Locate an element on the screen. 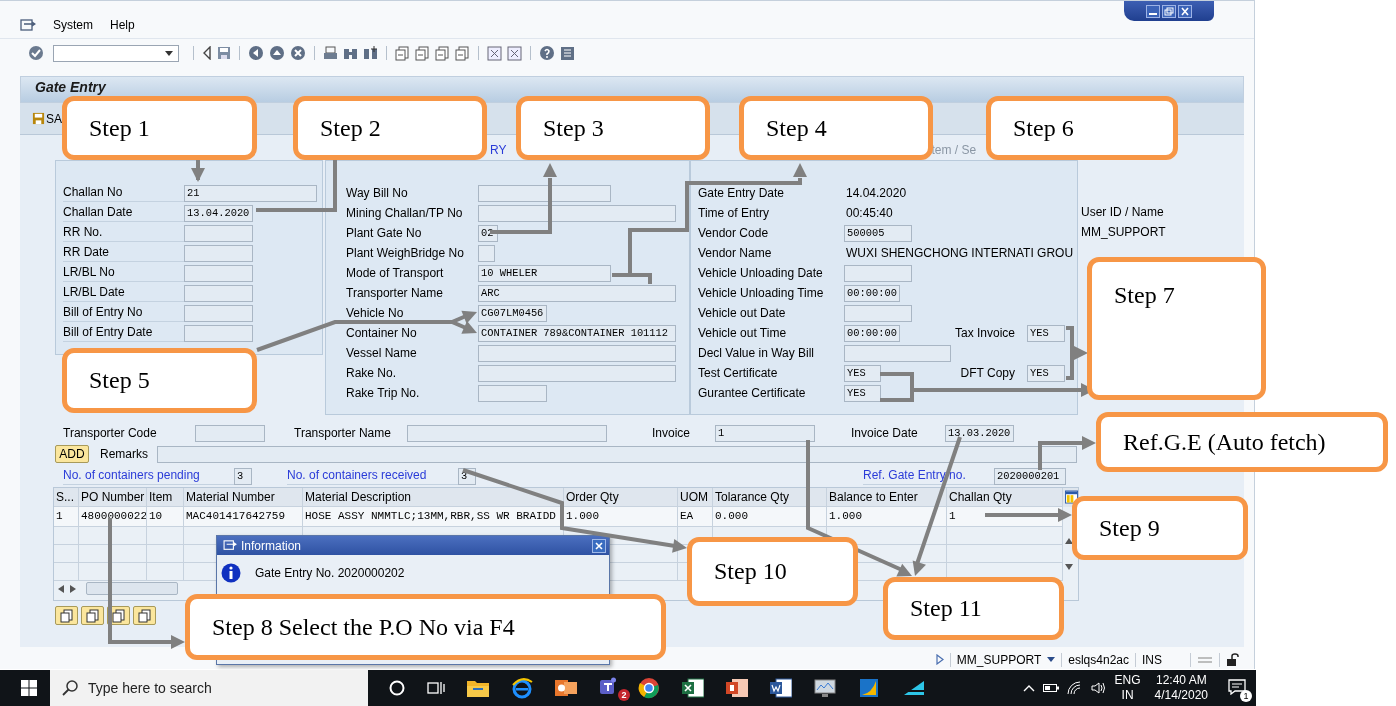 This screenshot has width=1396, height=706. command-field is located at coordinates (116, 53).